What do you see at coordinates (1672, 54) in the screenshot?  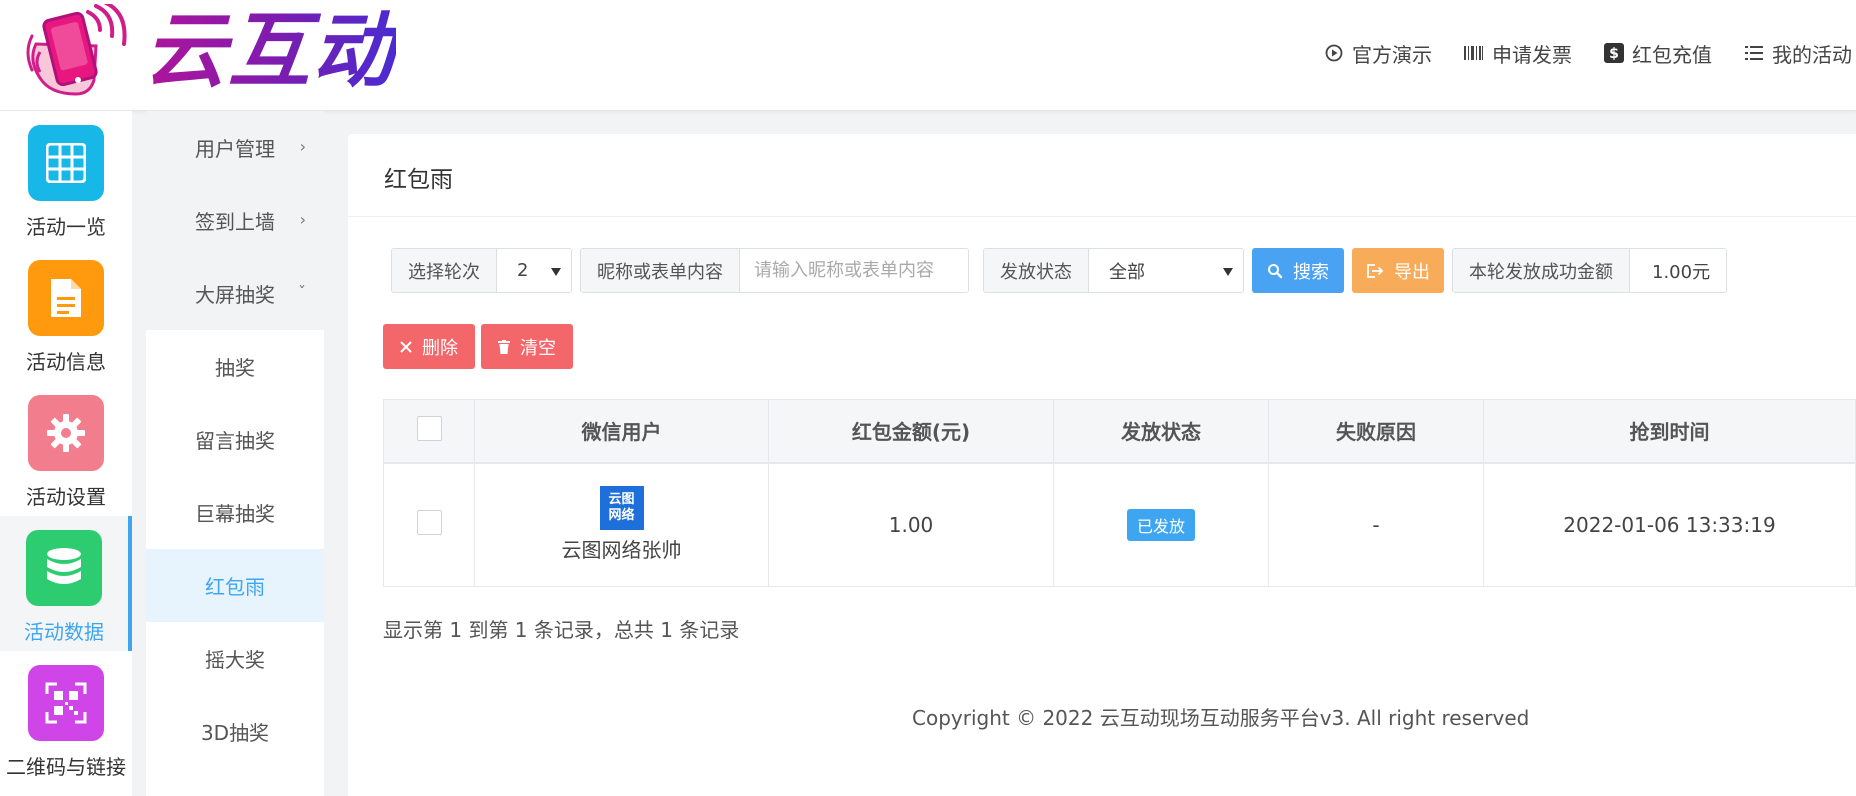 I see `top-nav-recharge-label: 红包充值` at bounding box center [1672, 54].